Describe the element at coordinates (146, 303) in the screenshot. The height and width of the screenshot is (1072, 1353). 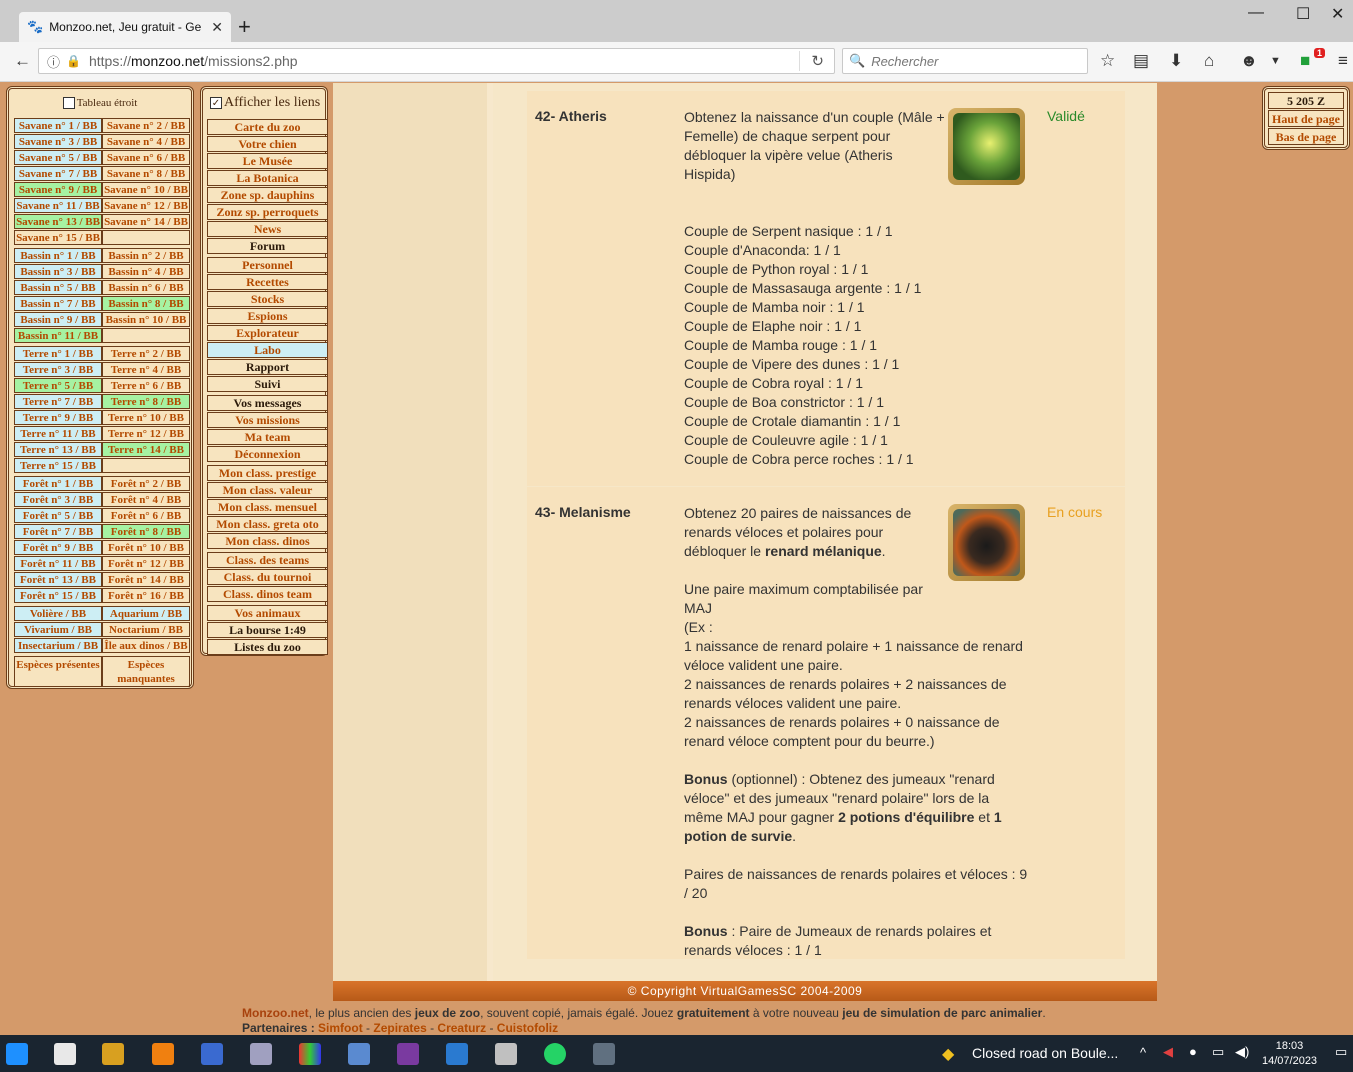
I see `enclosure-link: Bassin n° 8 / BB` at that location.